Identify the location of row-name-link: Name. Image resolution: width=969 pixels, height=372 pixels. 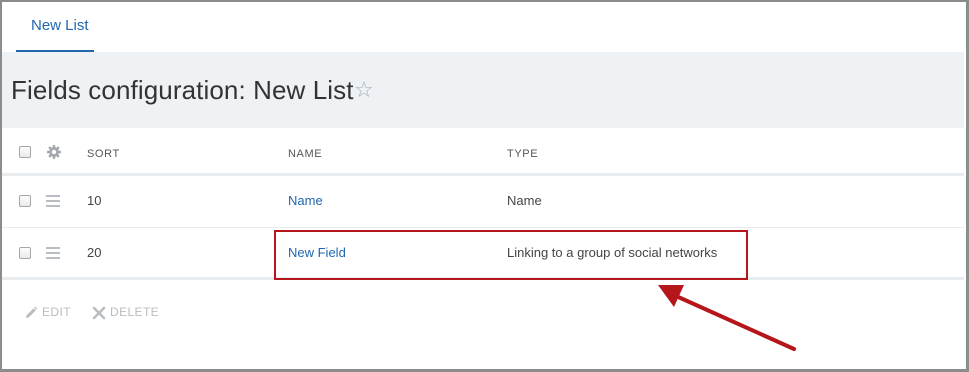
(305, 200).